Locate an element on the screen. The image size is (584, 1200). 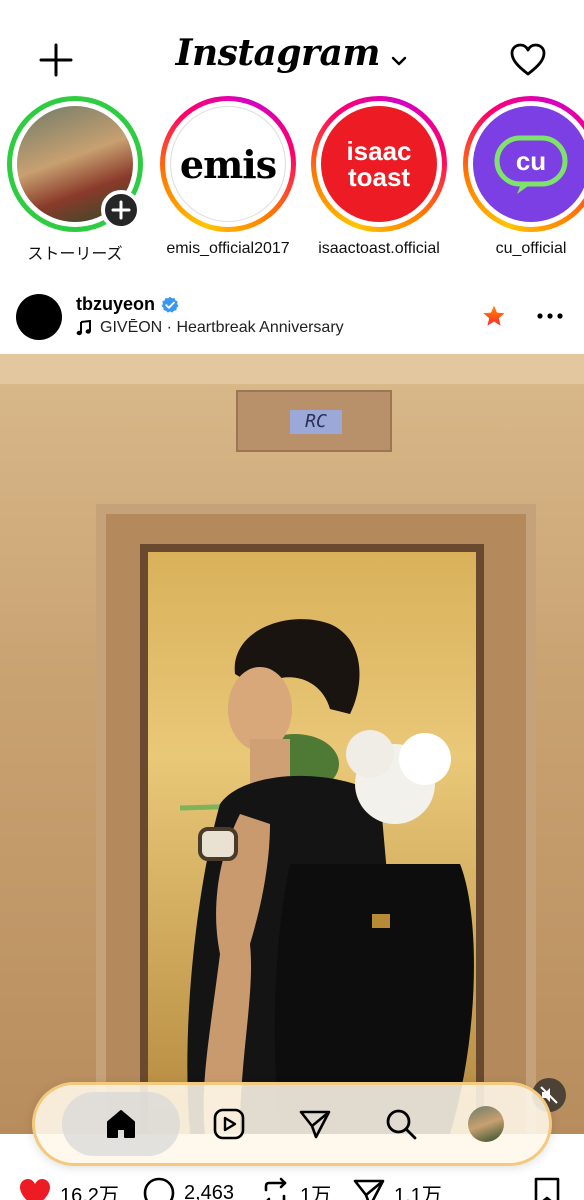
home-icon is located at coordinates (120, 1124).